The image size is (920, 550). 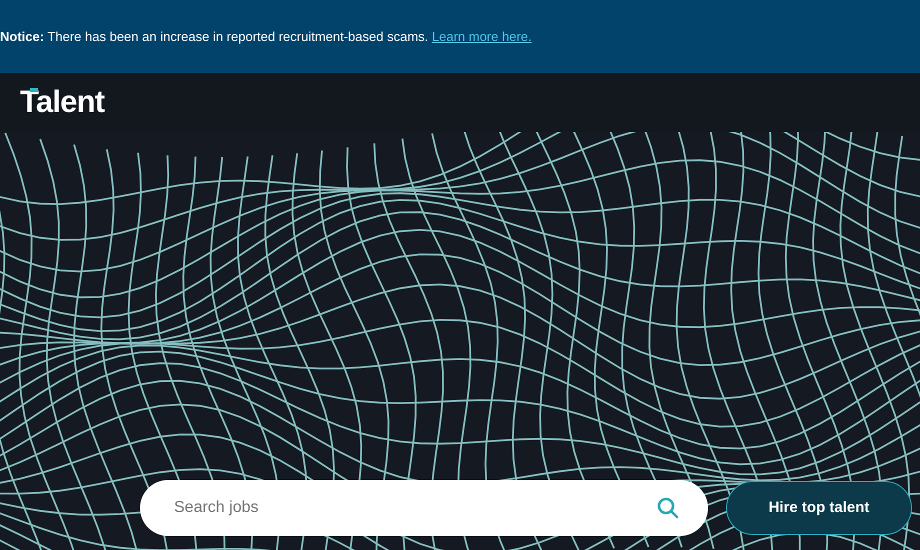 I want to click on search-field: Search jobs, so click(x=424, y=508).